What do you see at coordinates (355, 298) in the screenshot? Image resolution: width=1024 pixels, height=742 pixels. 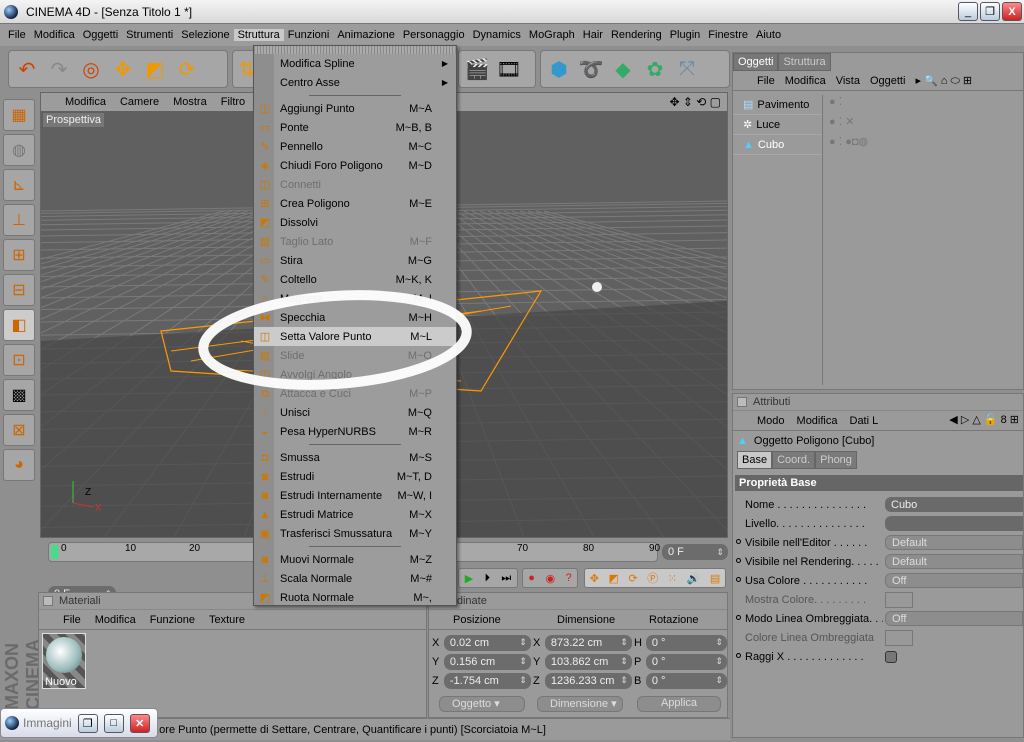 I see `menu-item-magnete: ⌂ Magnete M~I` at bounding box center [355, 298].